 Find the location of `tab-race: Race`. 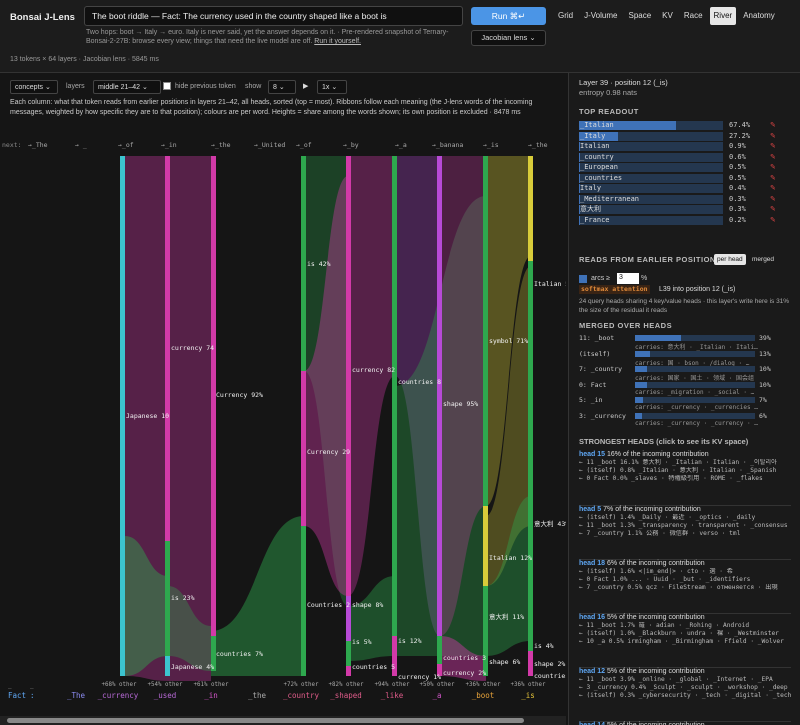

tab-race: Race is located at coordinates (693, 16).